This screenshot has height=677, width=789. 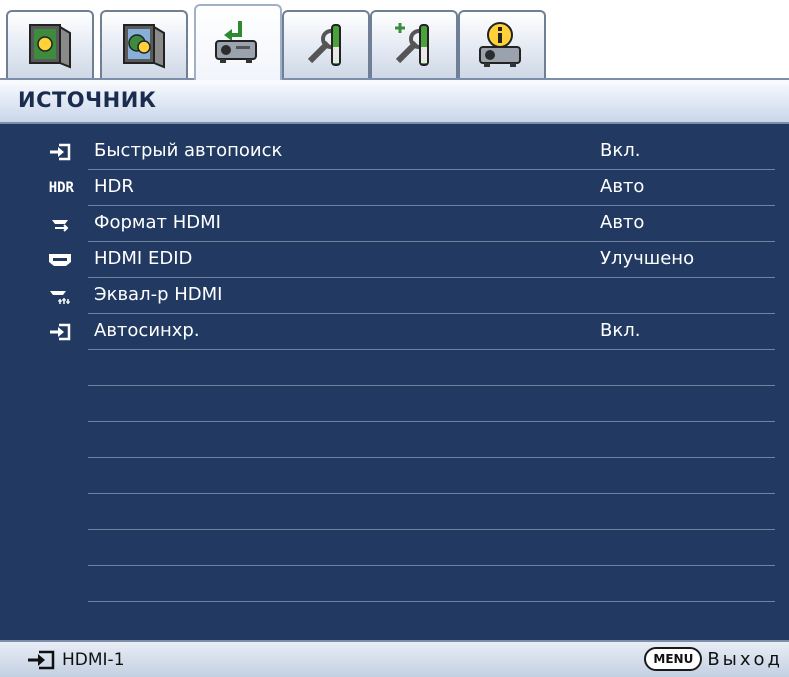 I want to click on menu-item-quick-auto-search: Быстрый автопоиск Вкл., so click(x=394, y=152).